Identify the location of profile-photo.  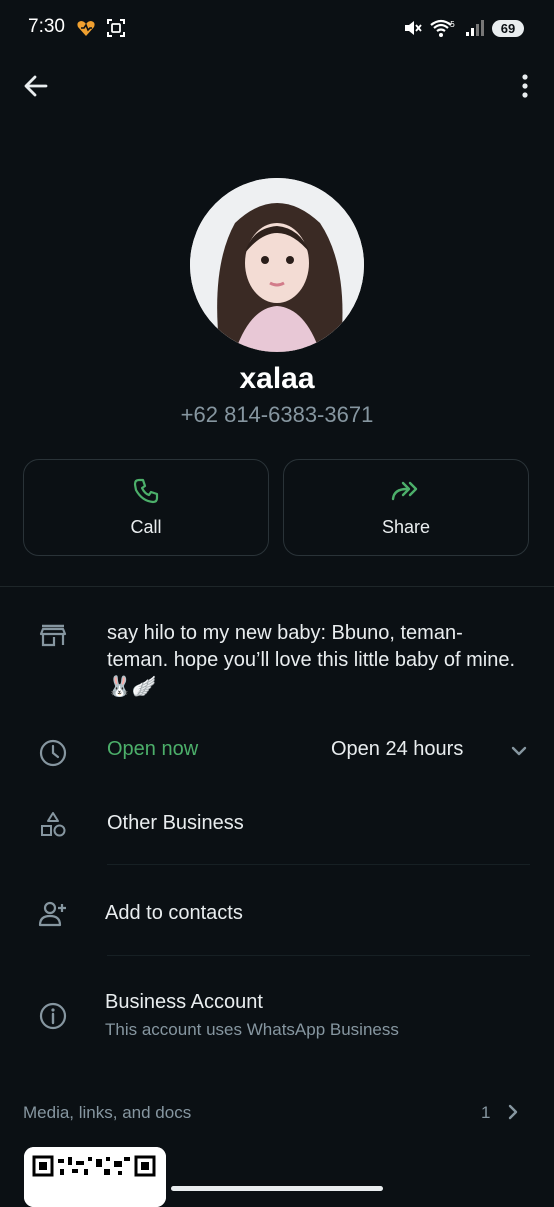
(277, 265).